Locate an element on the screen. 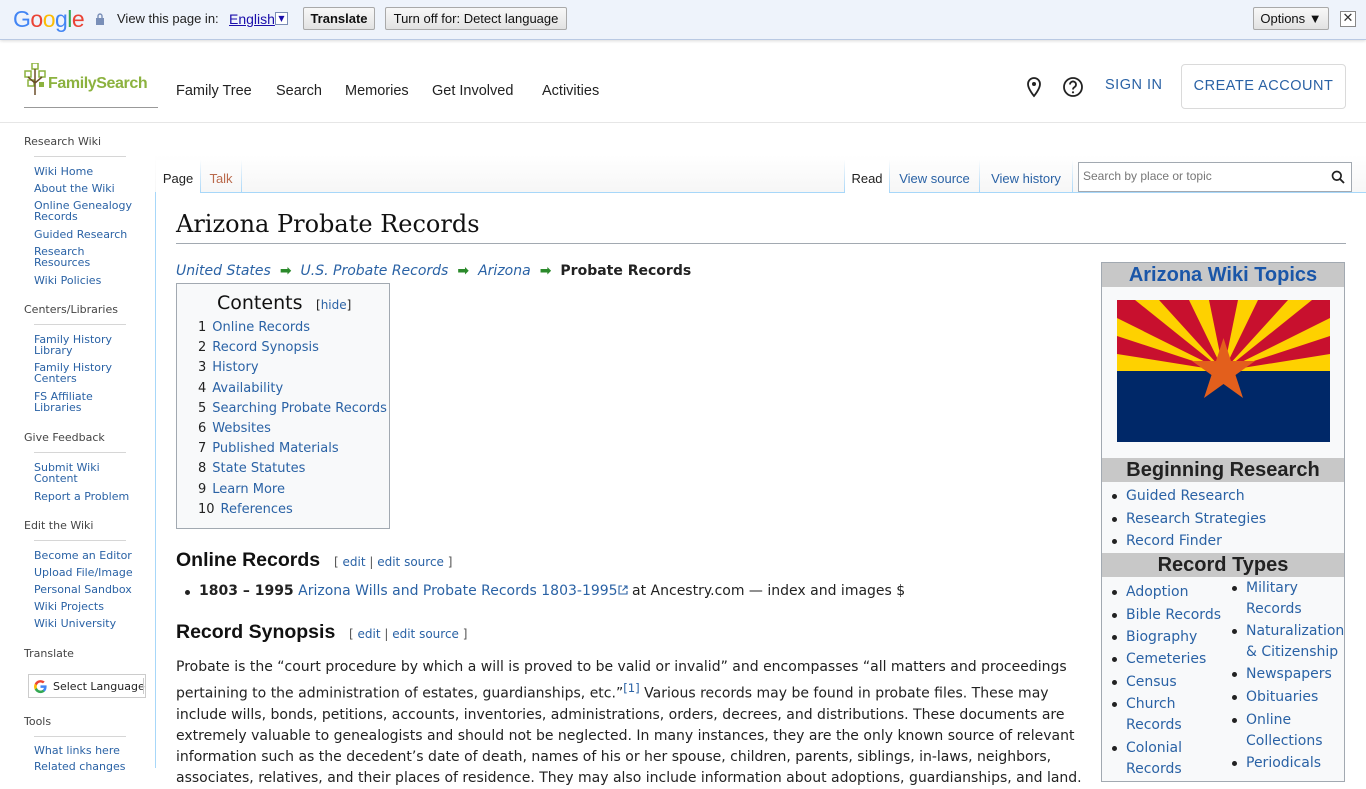 Image resolution: width=1366 pixels, height=789 pixels. sidebar-item-wiki-policies: Wiki Policies is located at coordinates (89, 280).